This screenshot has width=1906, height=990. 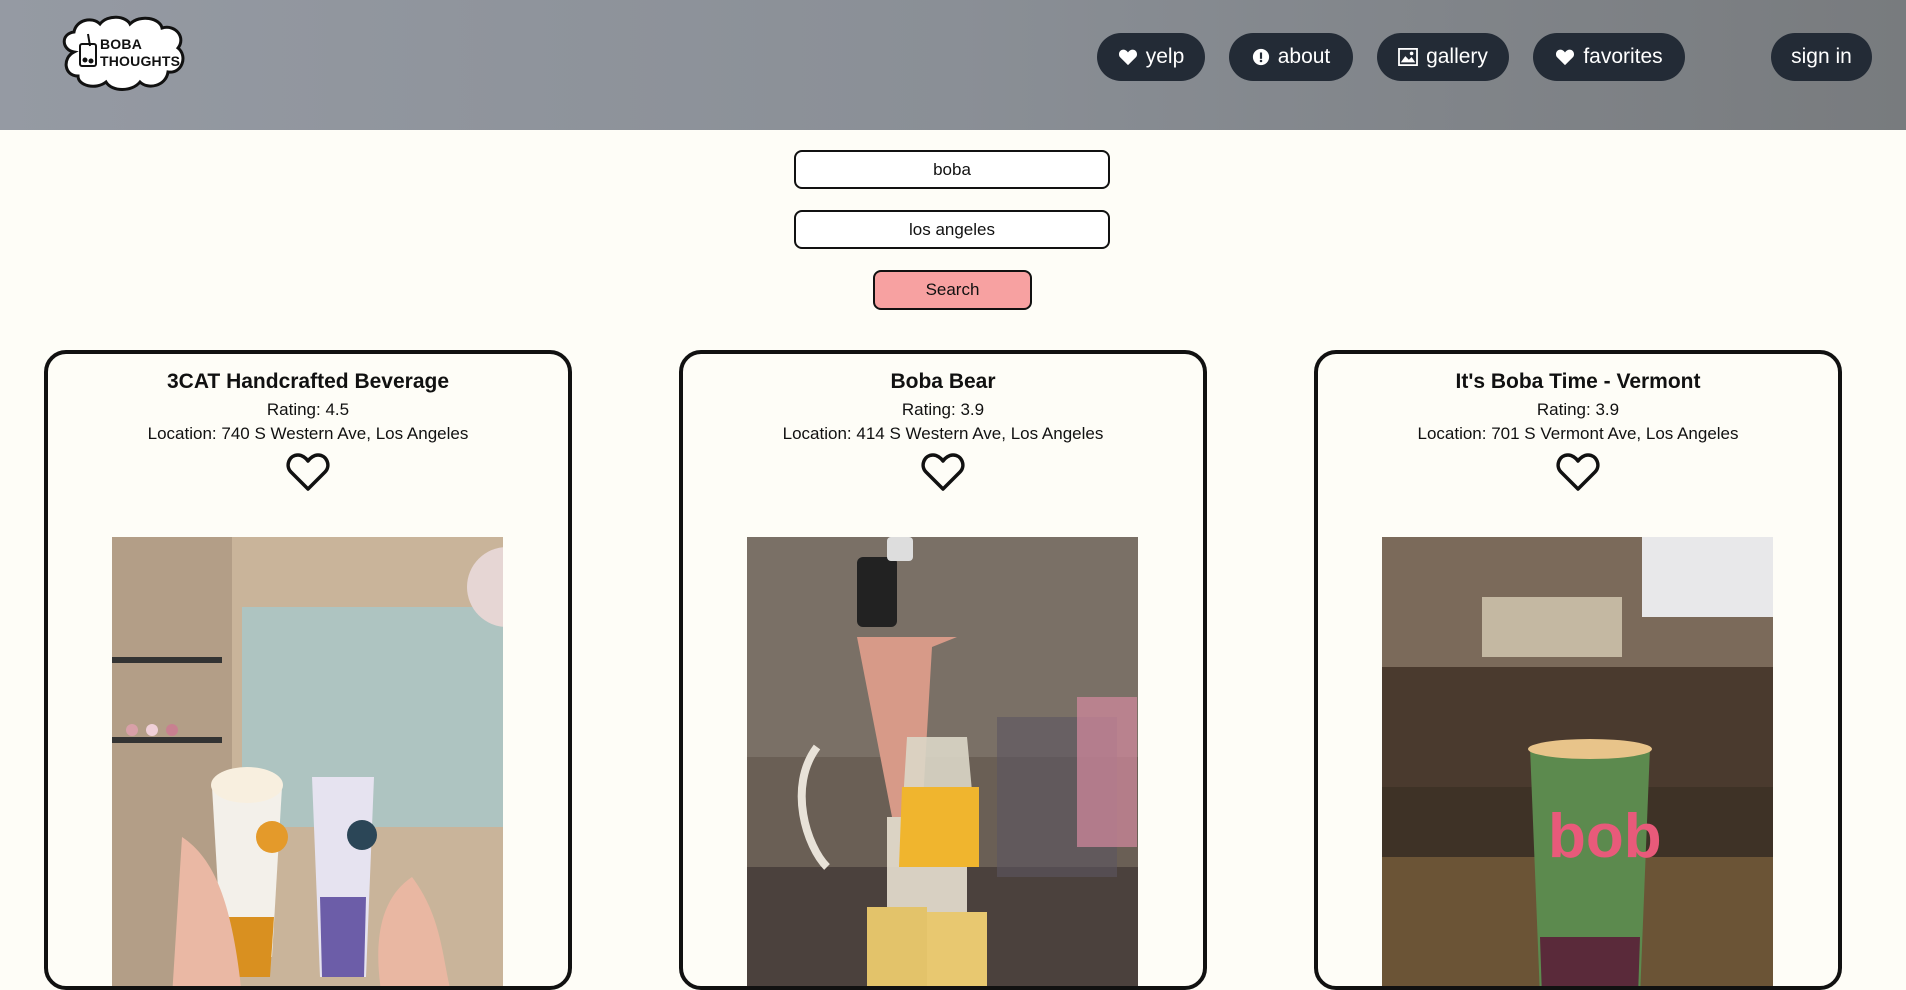 What do you see at coordinates (1577, 761) in the screenshot?
I see `shop-photo: bob` at bounding box center [1577, 761].